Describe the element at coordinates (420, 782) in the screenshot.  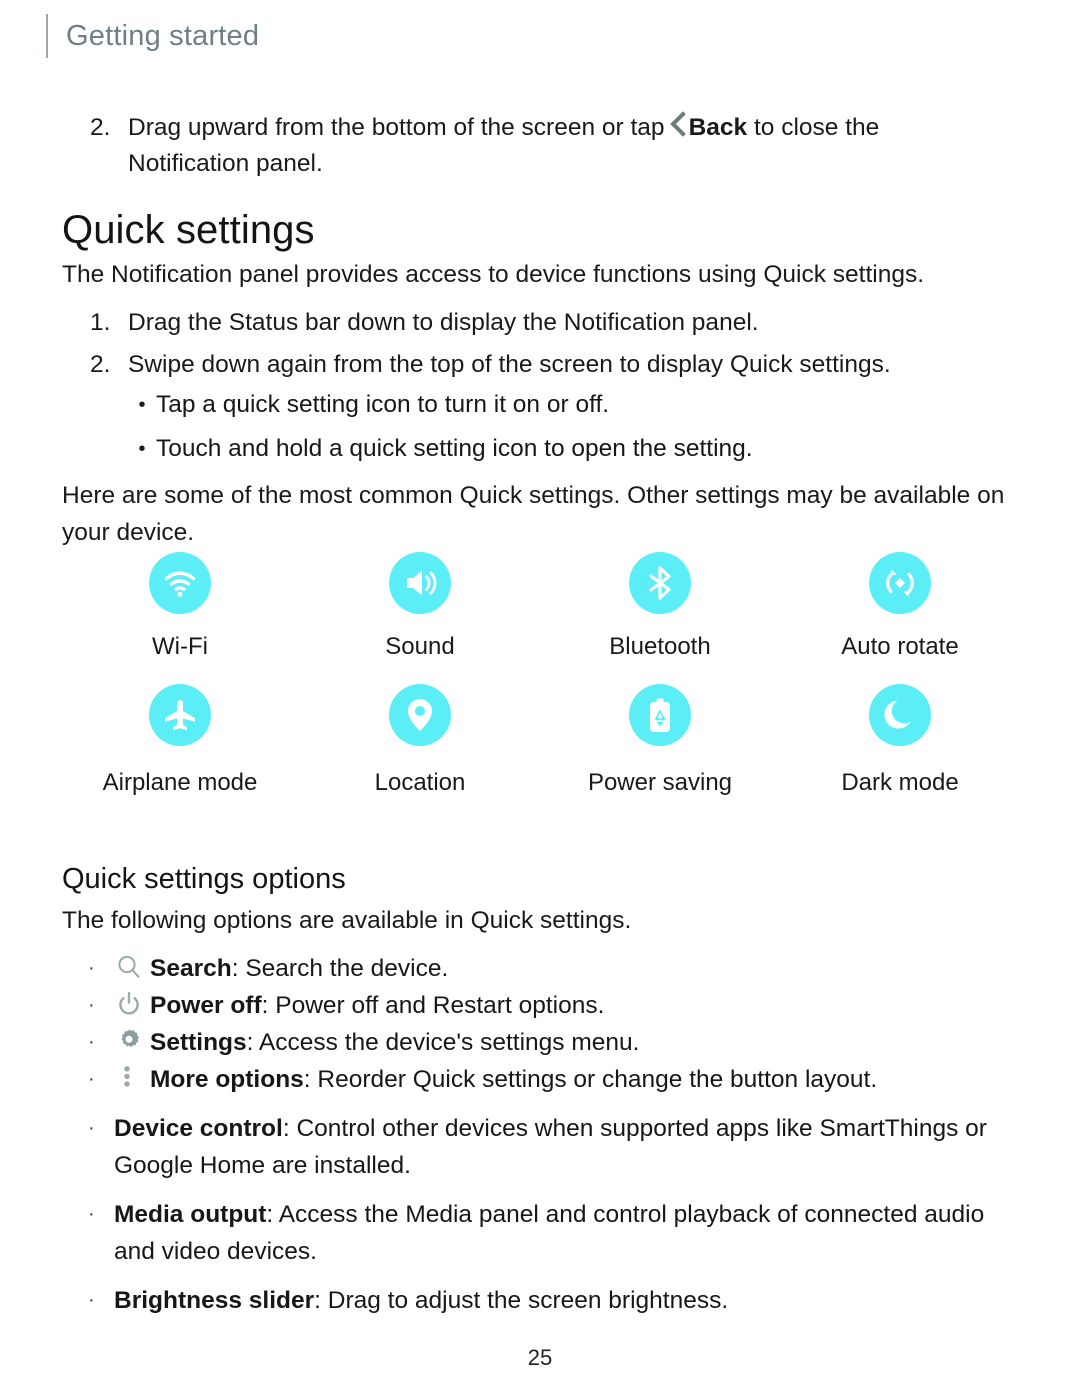
I see `quick-setting-label: Location` at that location.